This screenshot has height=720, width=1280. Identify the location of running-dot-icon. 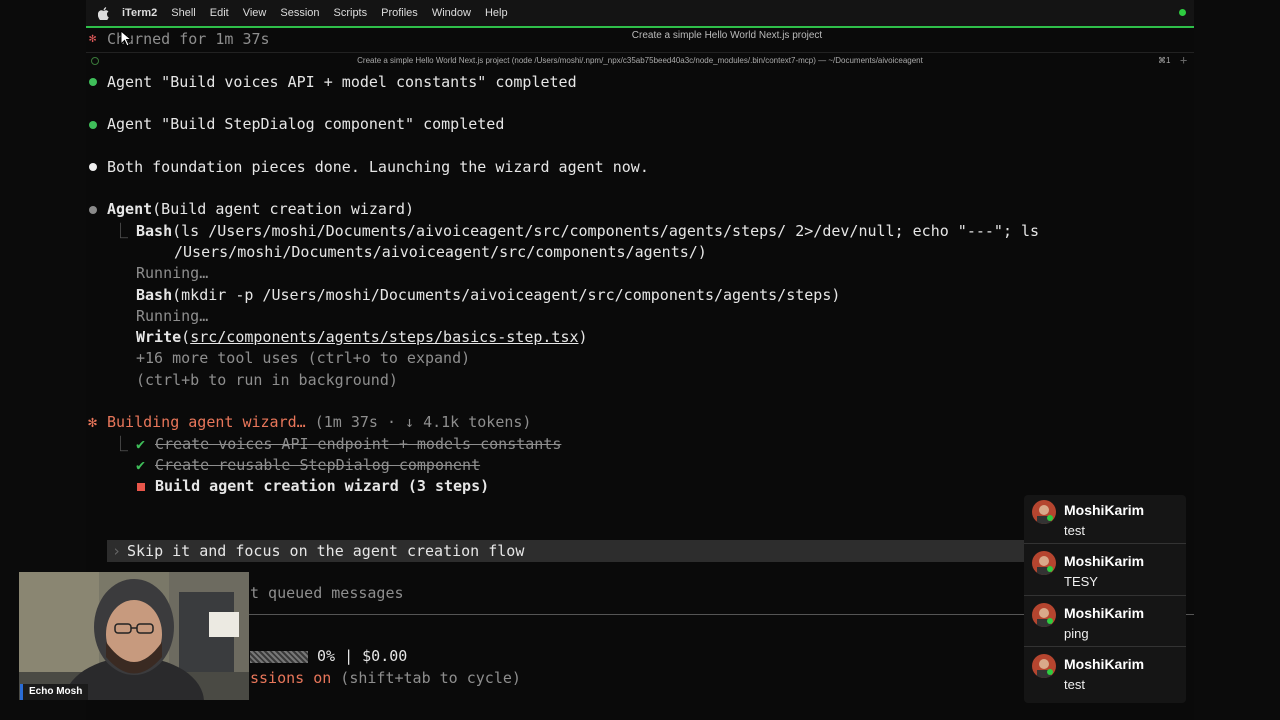
(93, 210).